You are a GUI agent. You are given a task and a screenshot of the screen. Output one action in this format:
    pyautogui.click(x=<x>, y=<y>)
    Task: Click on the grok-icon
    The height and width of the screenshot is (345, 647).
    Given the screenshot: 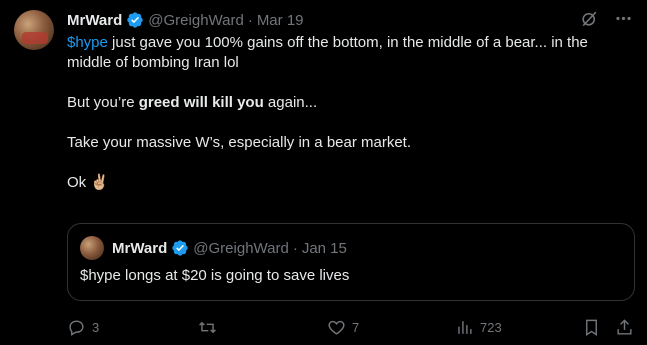 What is the action you would take?
    pyautogui.click(x=589, y=18)
    